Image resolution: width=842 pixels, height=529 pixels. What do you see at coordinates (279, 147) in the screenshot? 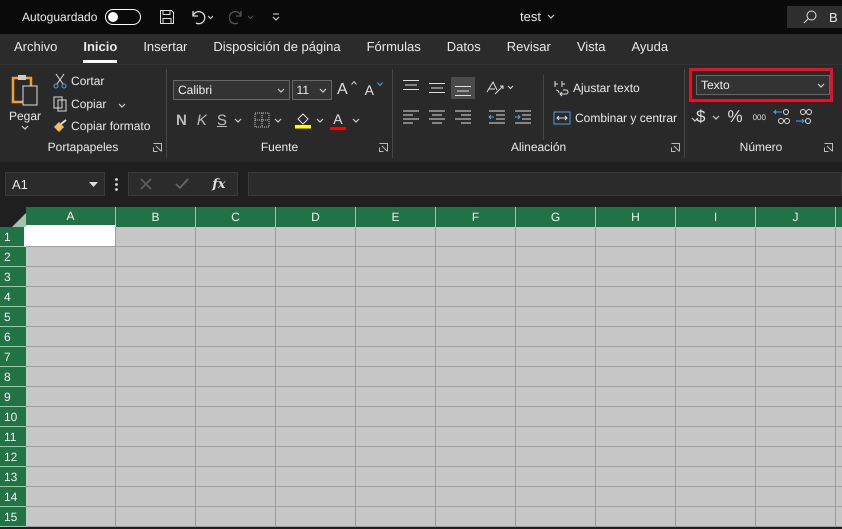
I see `group-label: Fuente` at bounding box center [279, 147].